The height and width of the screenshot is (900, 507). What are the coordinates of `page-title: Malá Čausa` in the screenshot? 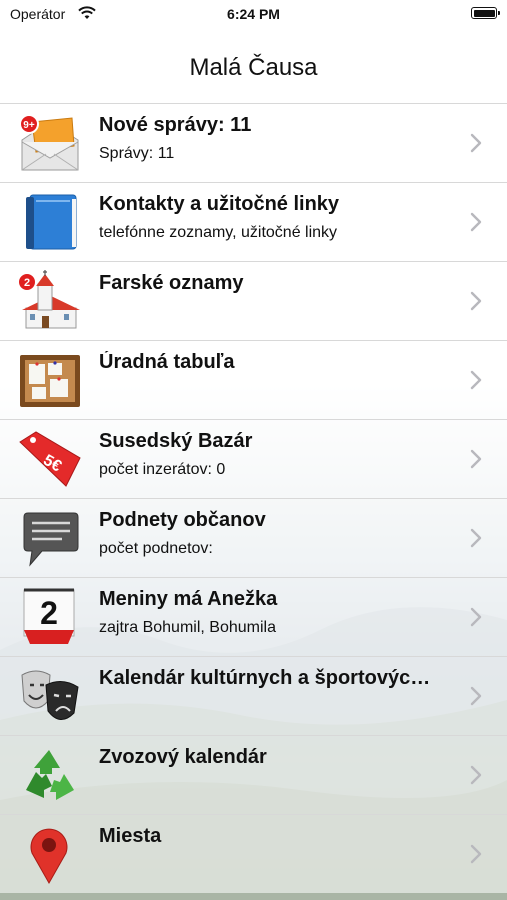 It's located at (253, 67).